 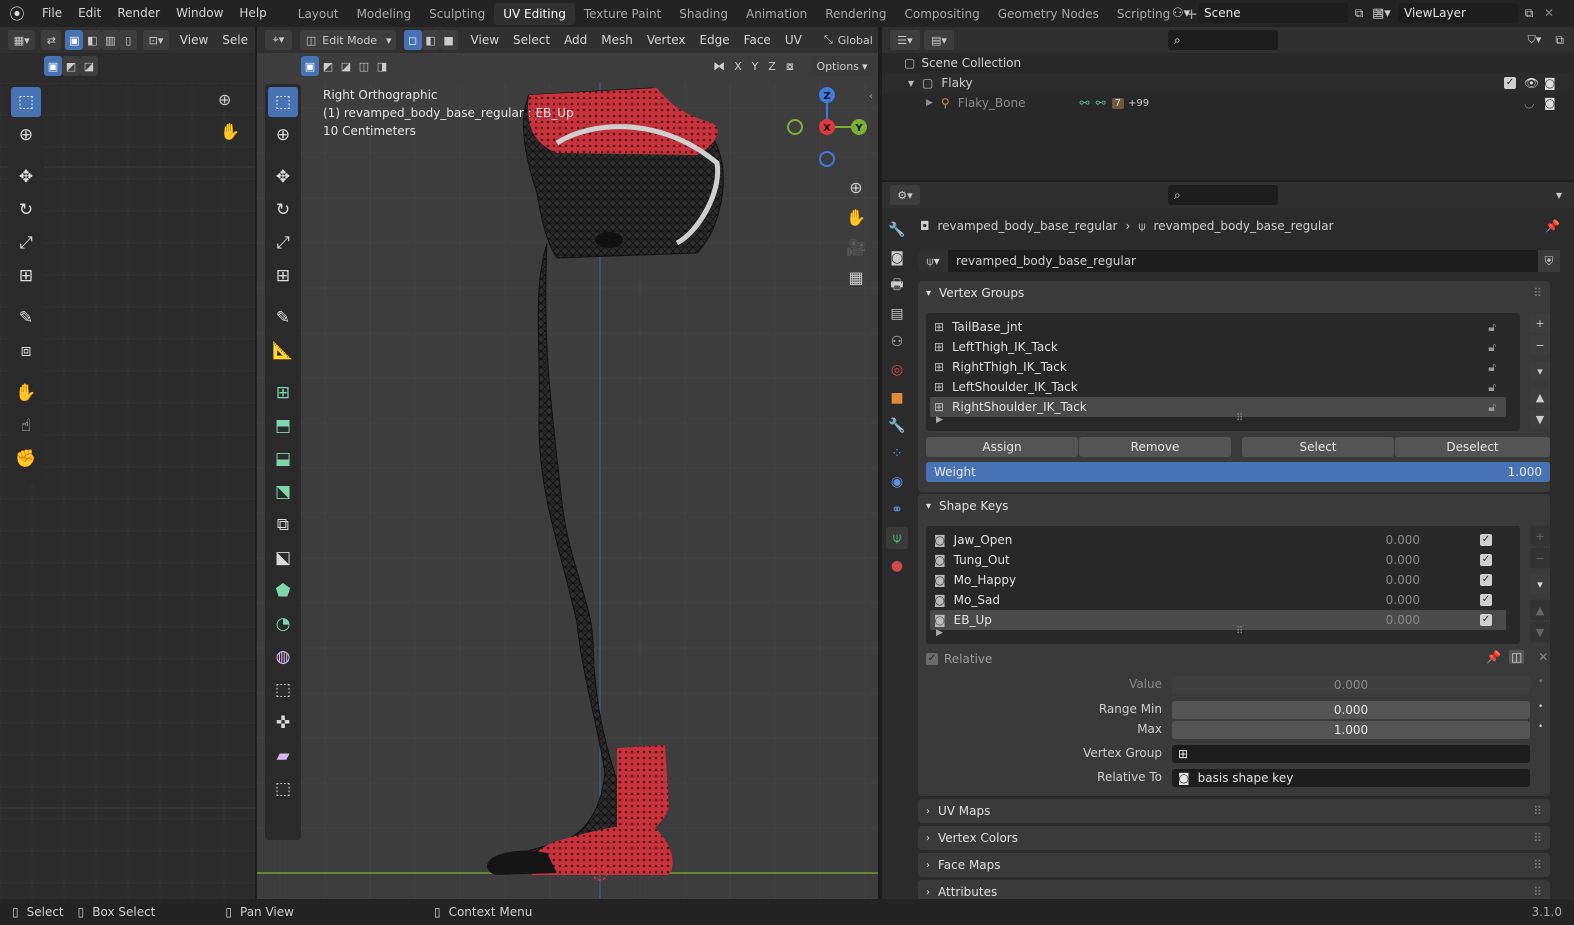 I want to click on expand-down-icon: ▾, so click(x=911, y=83).